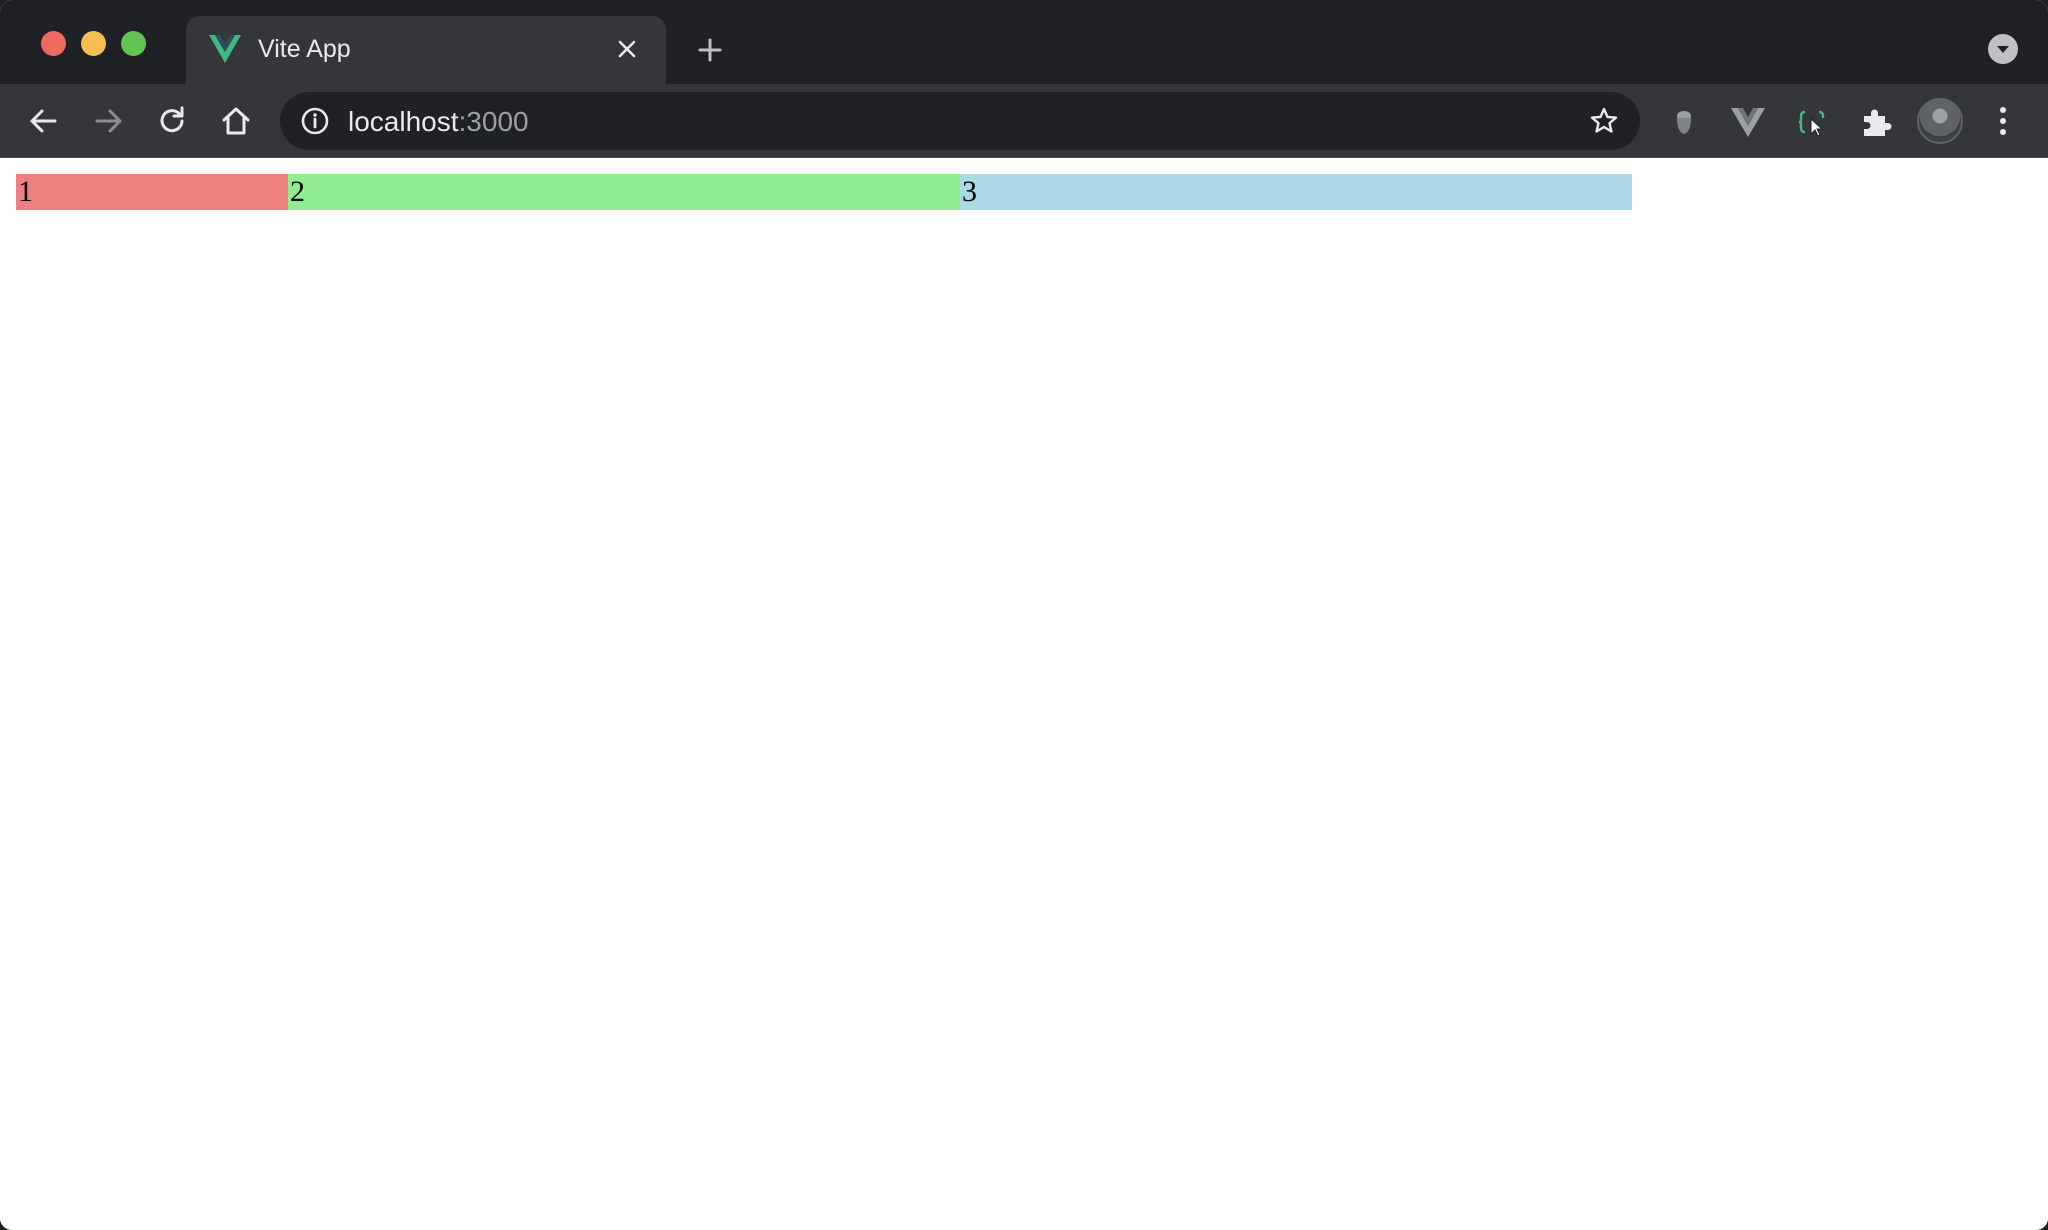 The height and width of the screenshot is (1230, 2048). Describe the element at coordinates (1684, 122) in the screenshot. I see `extension-acorn-icon` at that location.